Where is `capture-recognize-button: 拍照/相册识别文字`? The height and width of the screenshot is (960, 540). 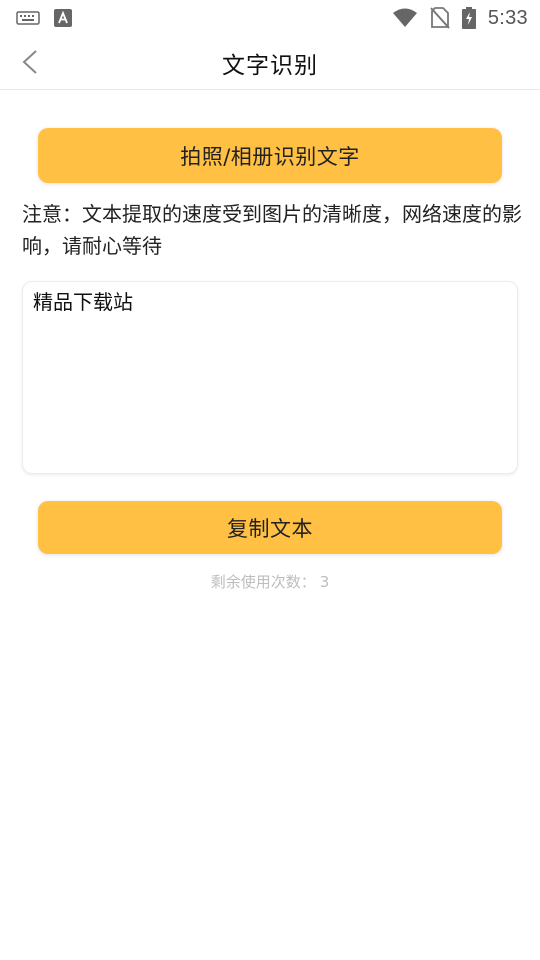 capture-recognize-button: 拍照/相册识别文字 is located at coordinates (270, 155).